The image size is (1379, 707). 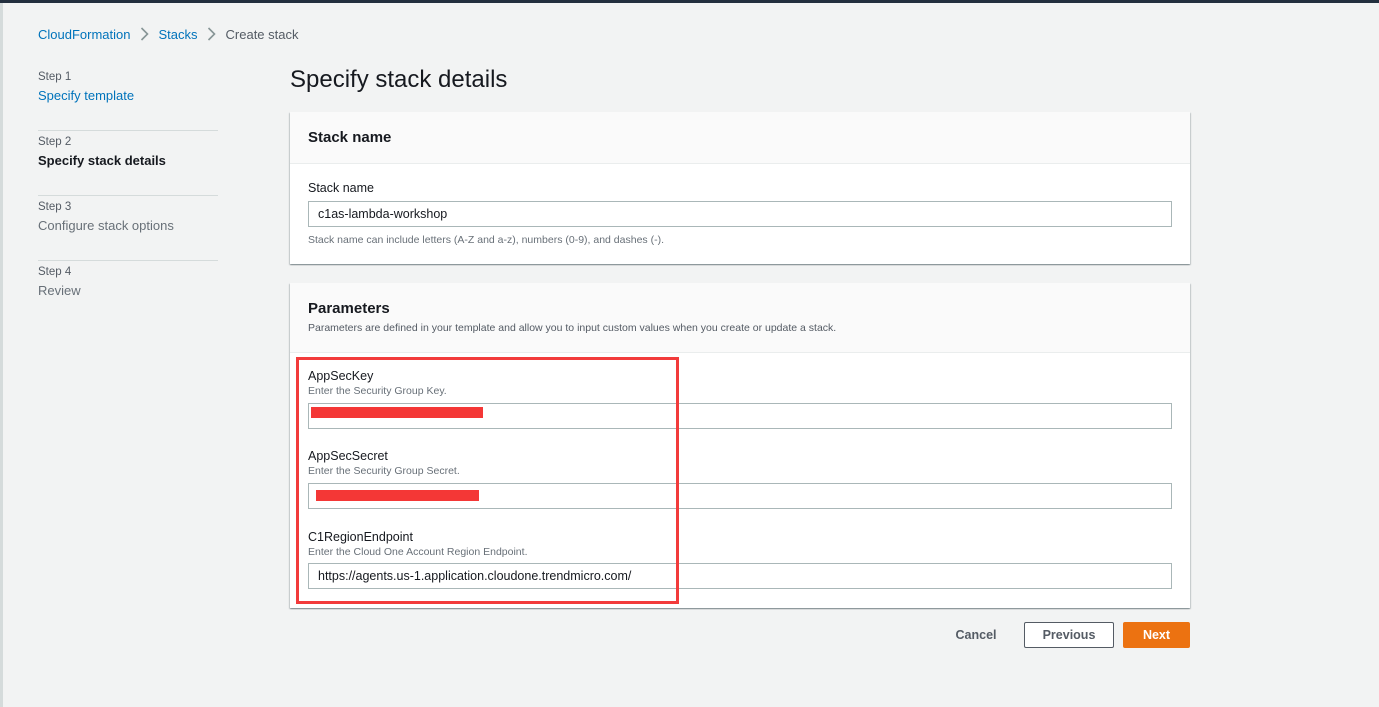 What do you see at coordinates (128, 293) in the screenshot?
I see `wizard-step-4: Step 4 Review` at bounding box center [128, 293].